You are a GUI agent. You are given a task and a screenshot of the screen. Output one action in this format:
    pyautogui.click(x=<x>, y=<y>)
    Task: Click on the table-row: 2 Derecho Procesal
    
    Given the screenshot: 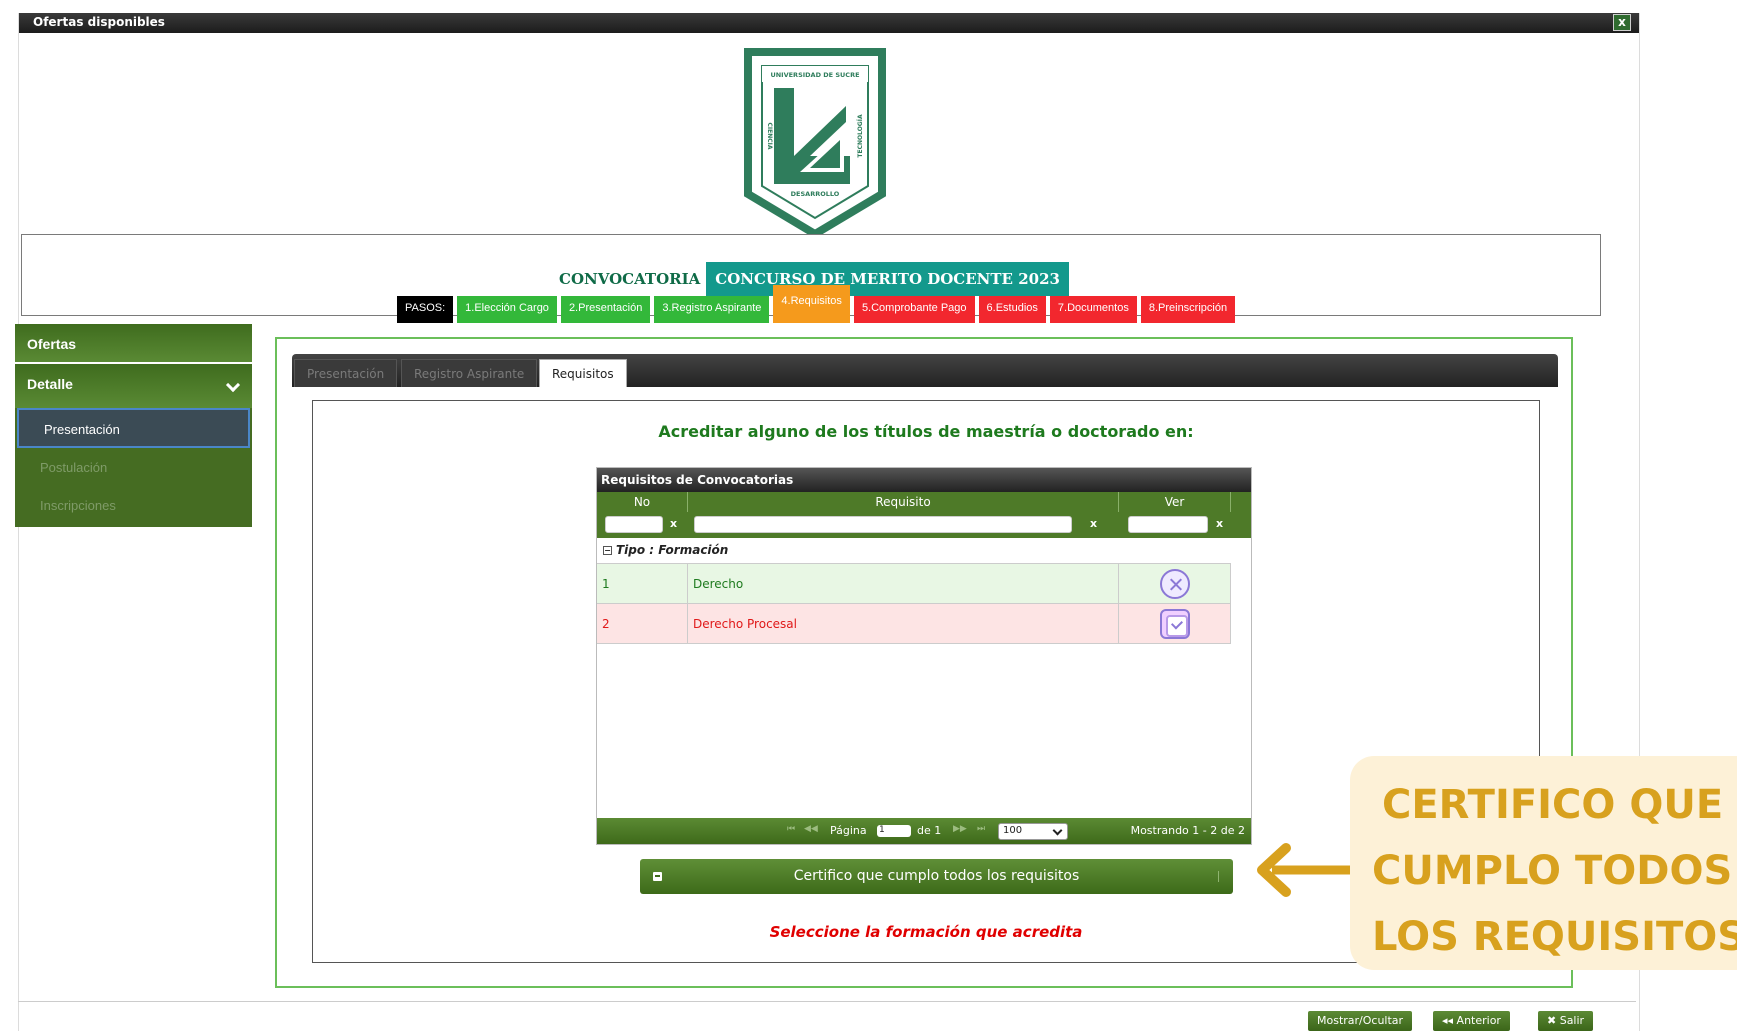 What is the action you would take?
    pyautogui.click(x=914, y=624)
    